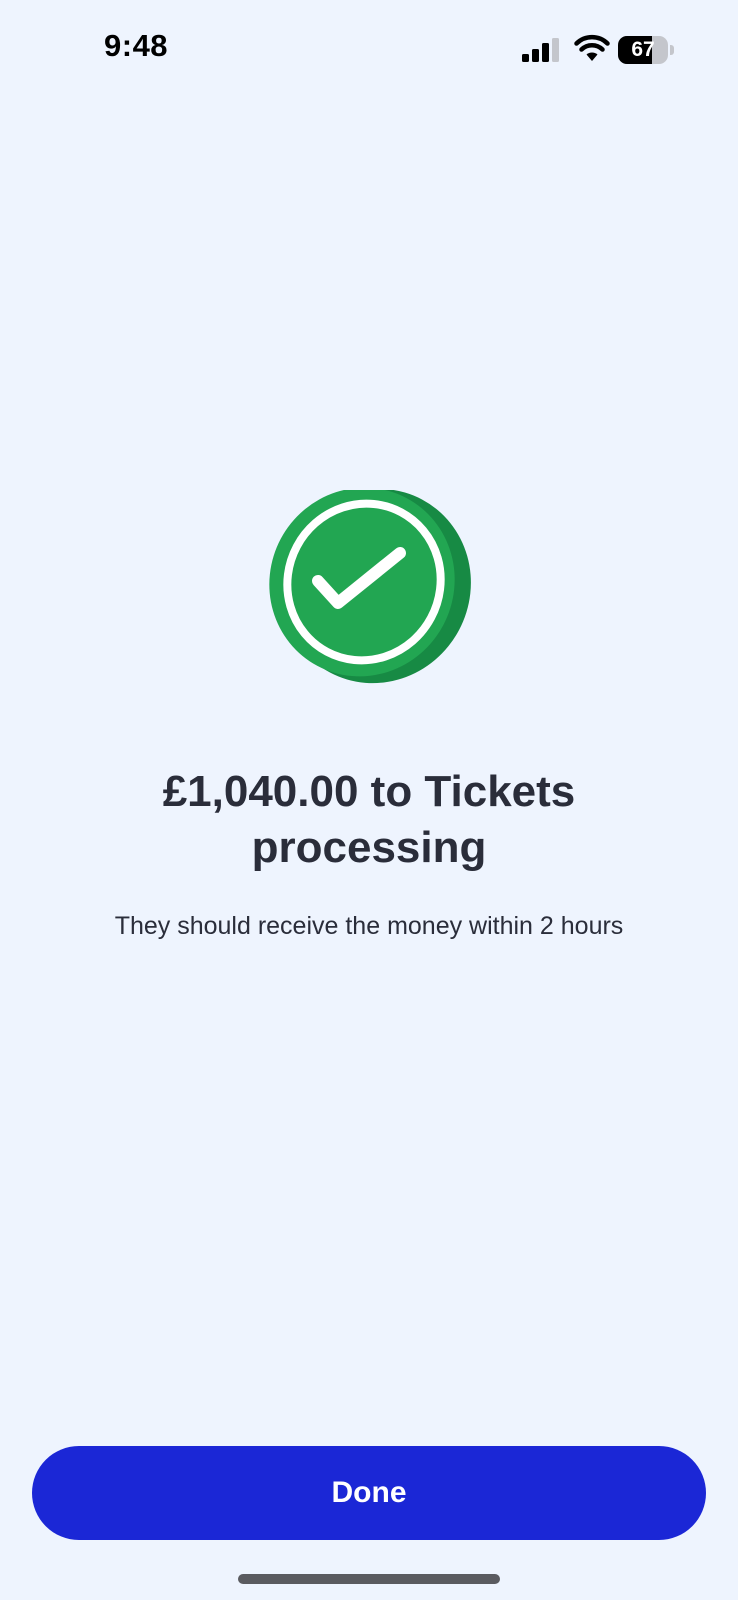 The height and width of the screenshot is (1600, 738). What do you see at coordinates (369, 819) in the screenshot?
I see `confirmation-title: £1,040.00 to Tickets processing` at bounding box center [369, 819].